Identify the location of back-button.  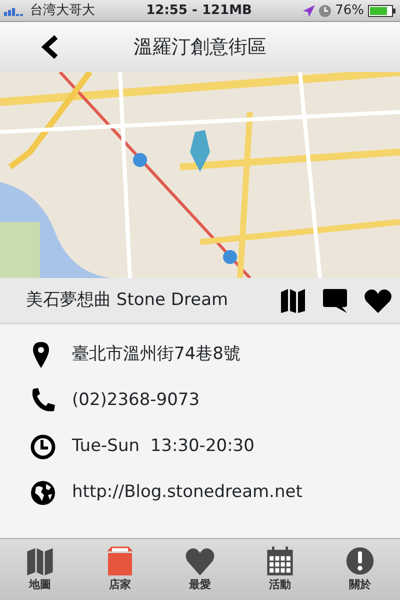
(50, 47).